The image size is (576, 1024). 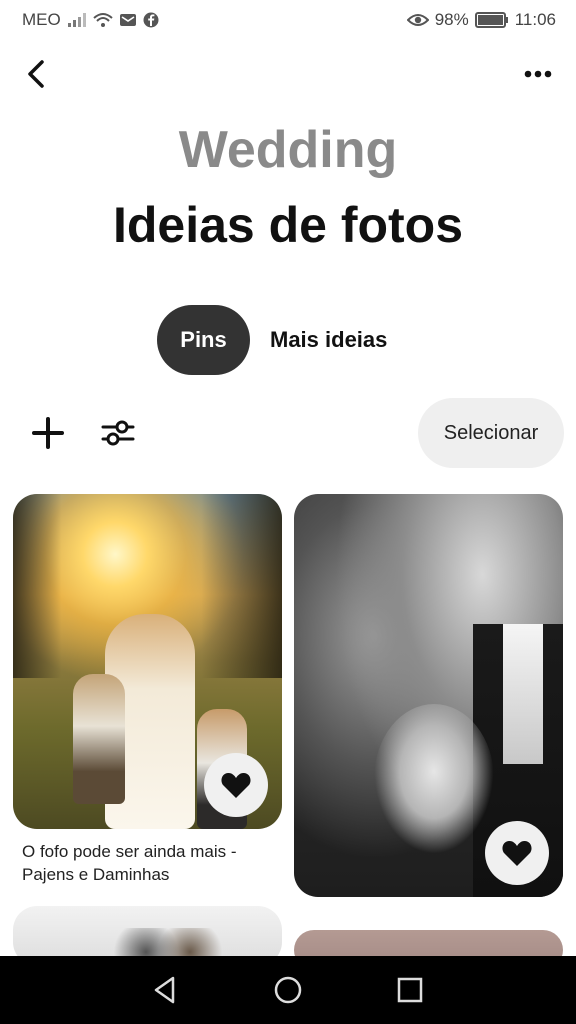 I want to click on system-recents-button, so click(x=410, y=990).